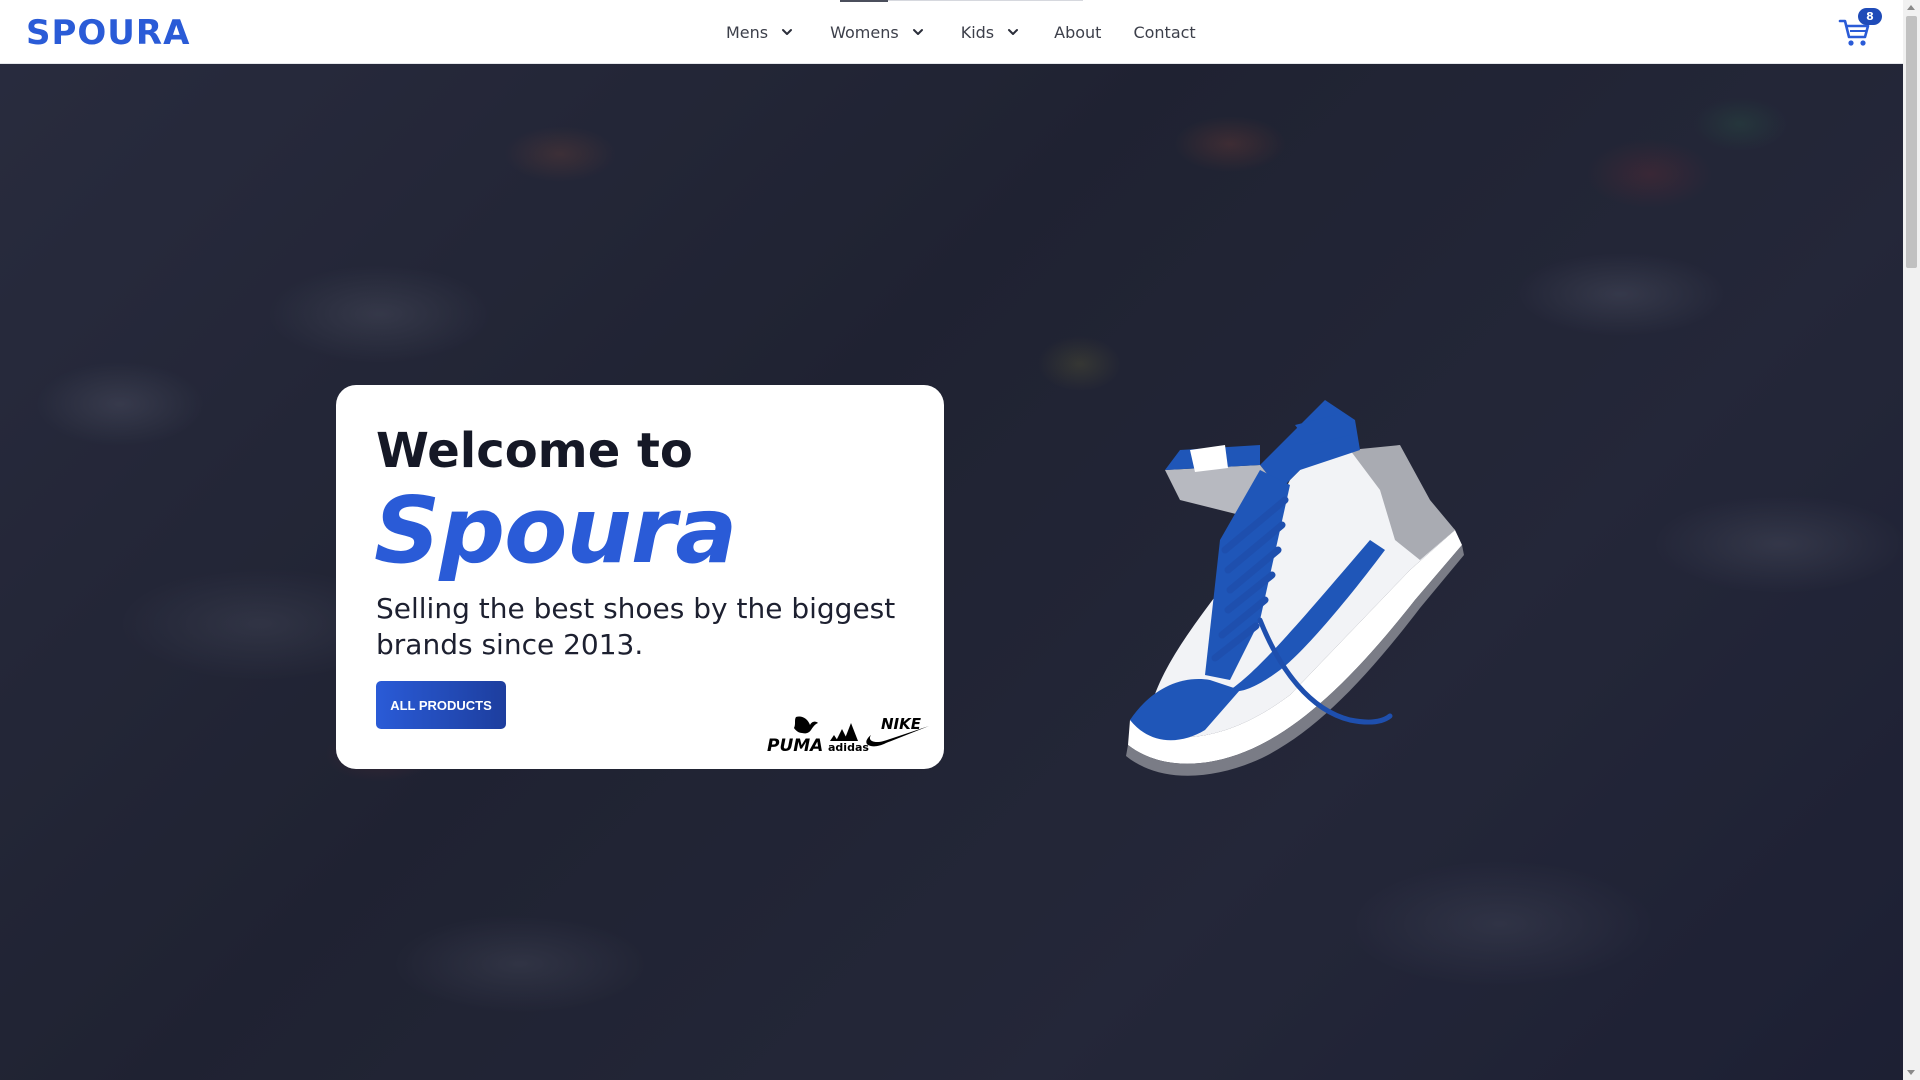 The height and width of the screenshot is (1080, 1920). Describe the element at coordinates (1870, 16) in the screenshot. I see `cart-count-badge: 8` at that location.